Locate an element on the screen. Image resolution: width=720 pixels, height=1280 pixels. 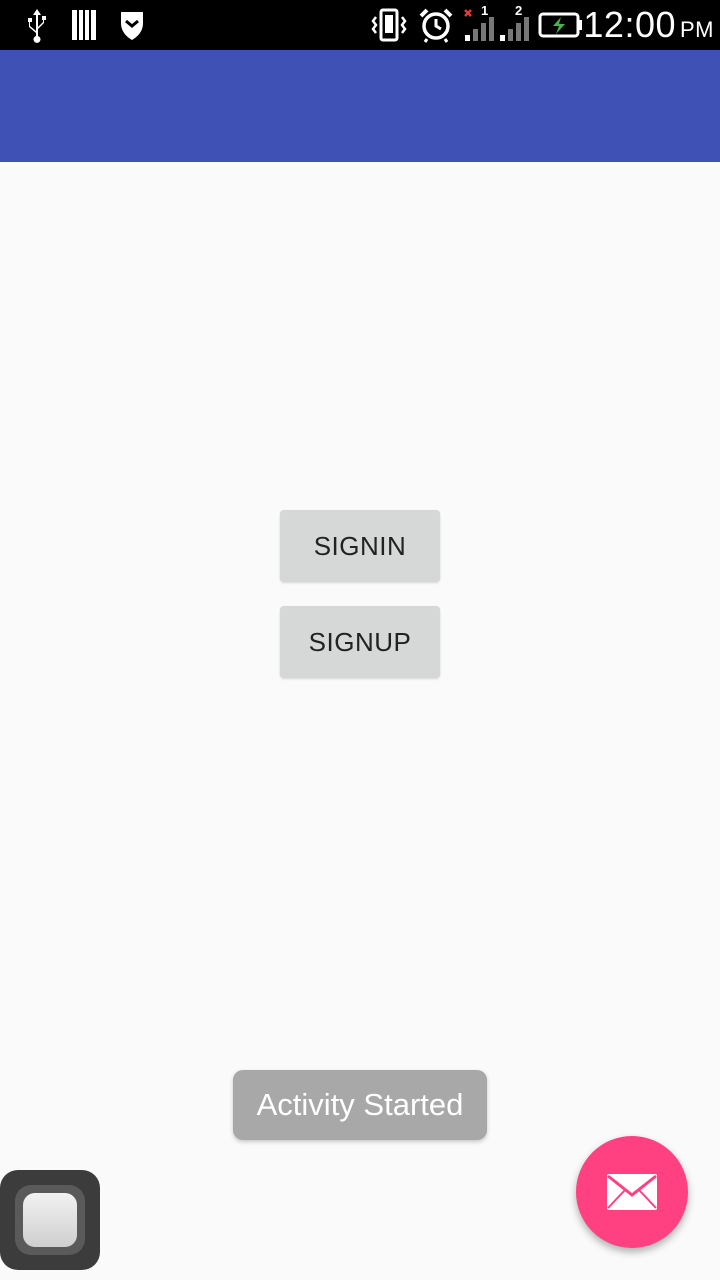
assistive-touch-core is located at coordinates (50, 1220).